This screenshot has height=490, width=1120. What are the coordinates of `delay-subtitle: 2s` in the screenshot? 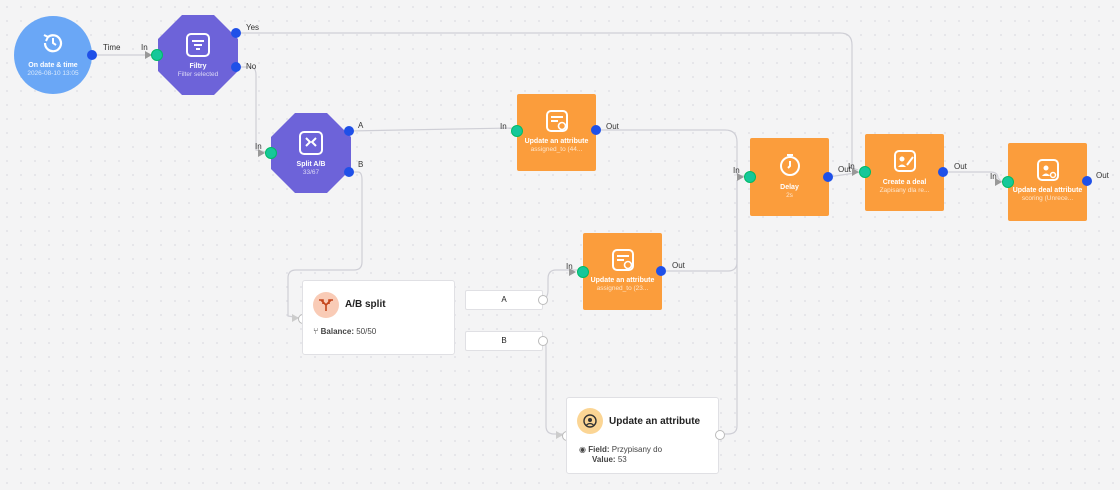 It's located at (789, 195).